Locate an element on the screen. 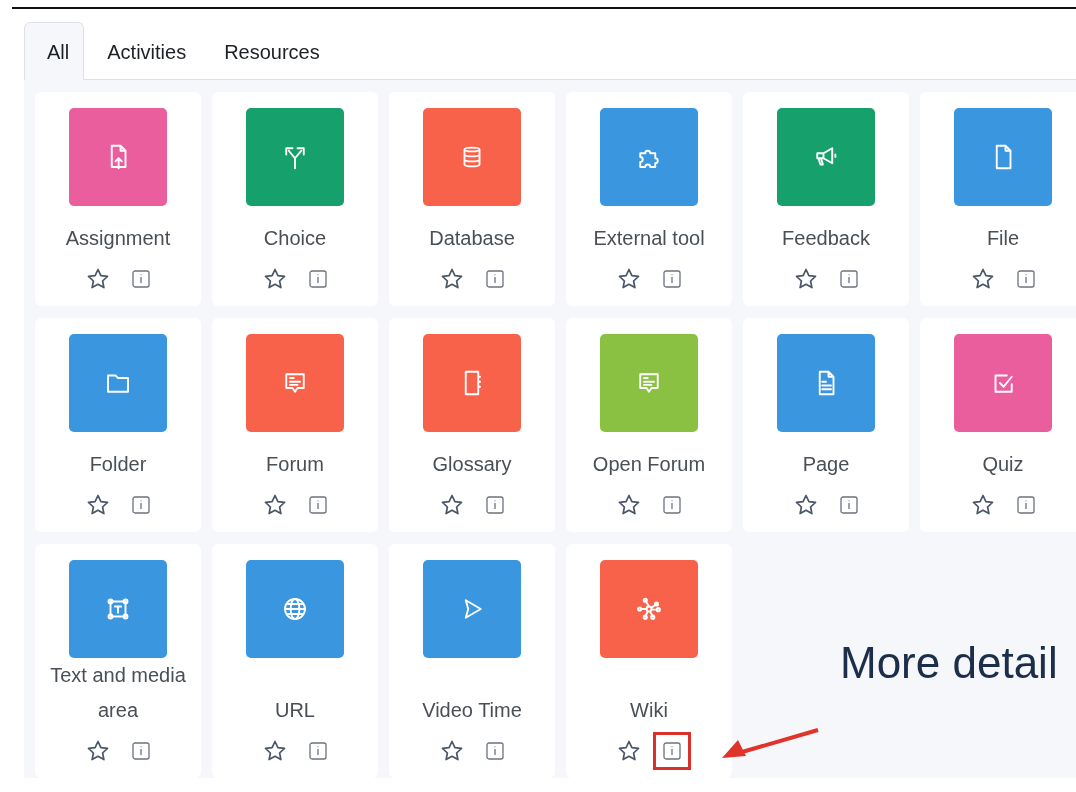 This screenshot has height=792, width=1076. activity-card: External tool is located at coordinates (649, 199).